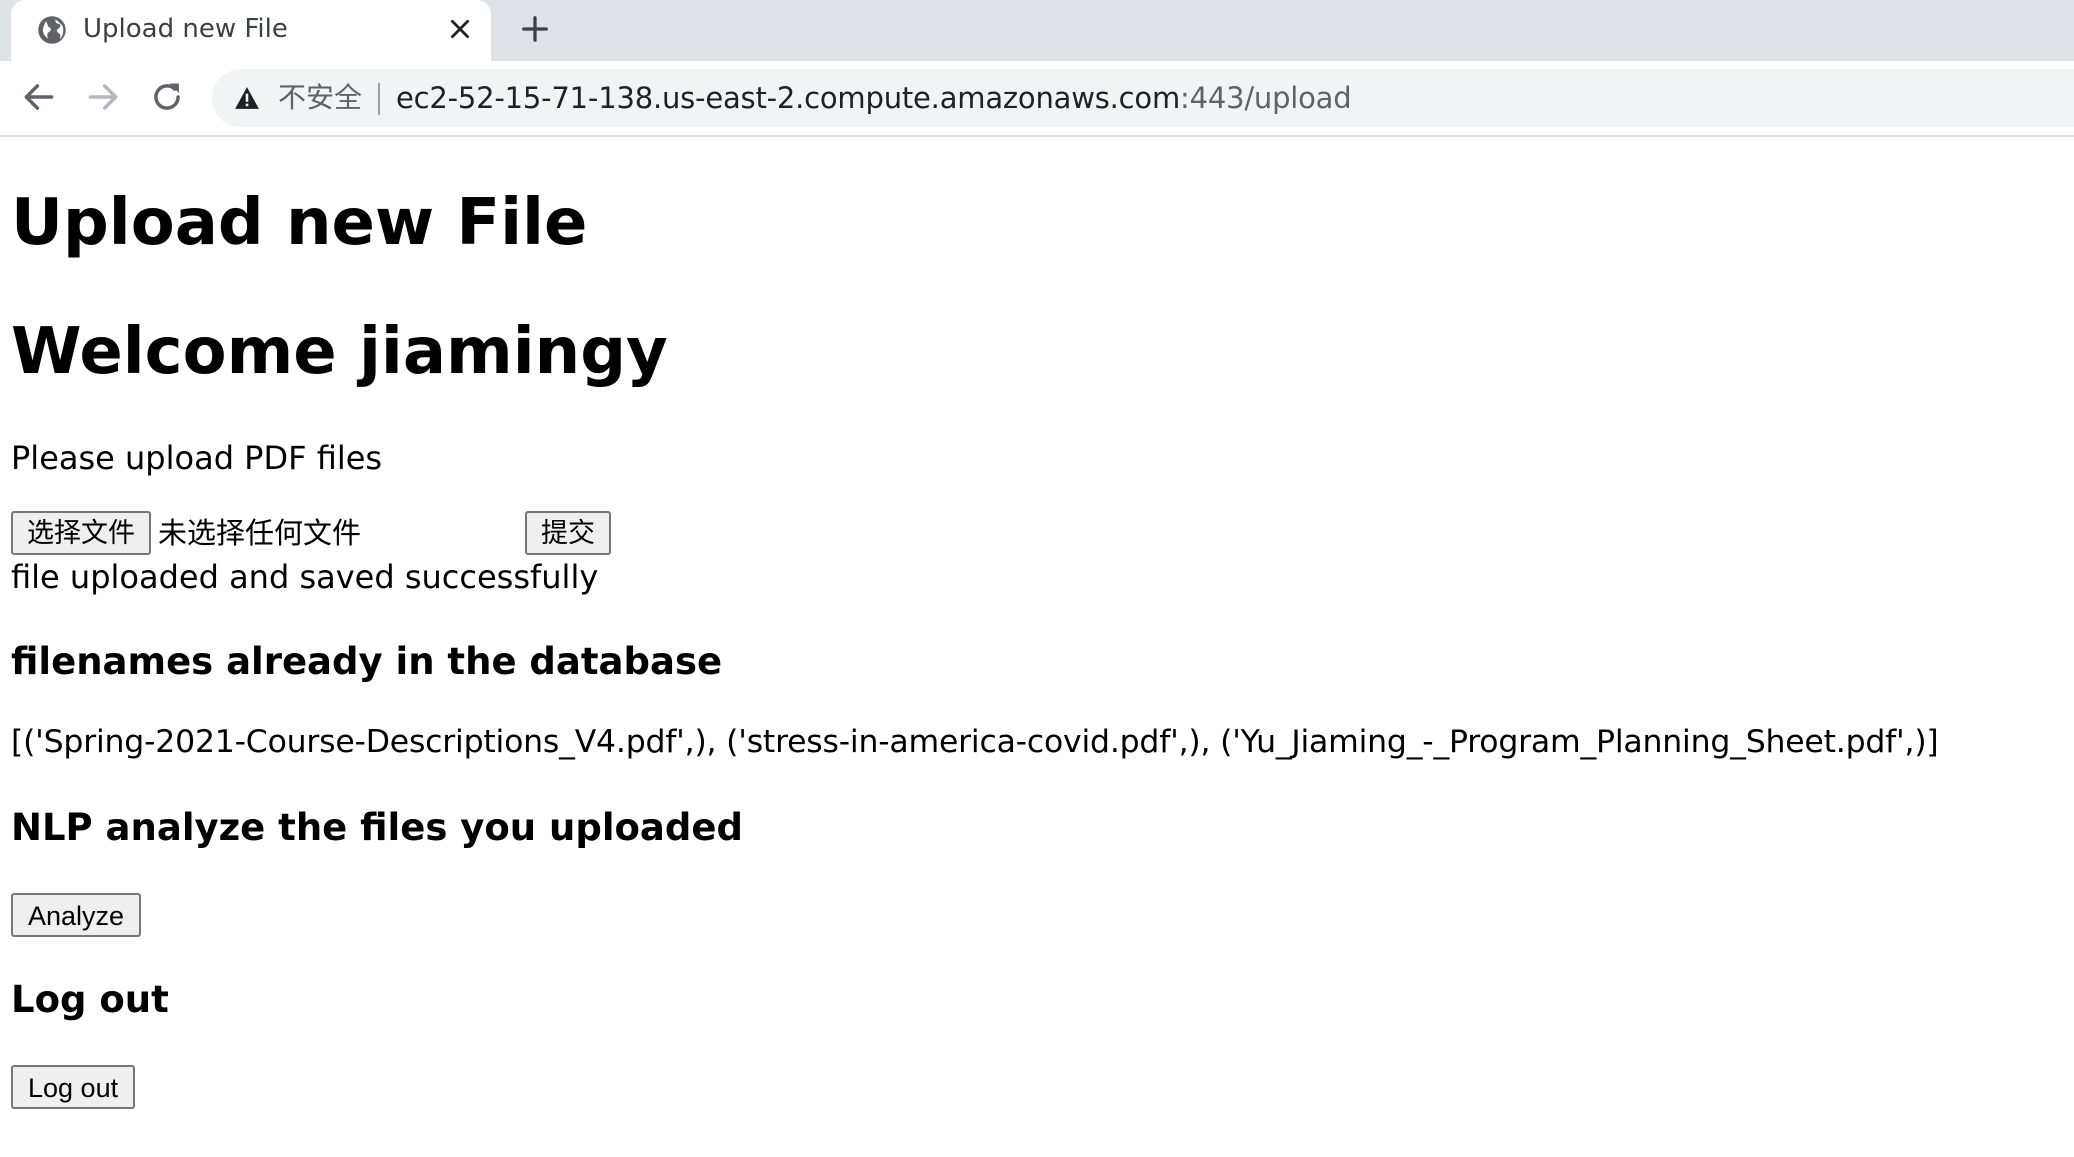  What do you see at coordinates (81, 533) in the screenshot?
I see `choose-file-button: 选择文件` at bounding box center [81, 533].